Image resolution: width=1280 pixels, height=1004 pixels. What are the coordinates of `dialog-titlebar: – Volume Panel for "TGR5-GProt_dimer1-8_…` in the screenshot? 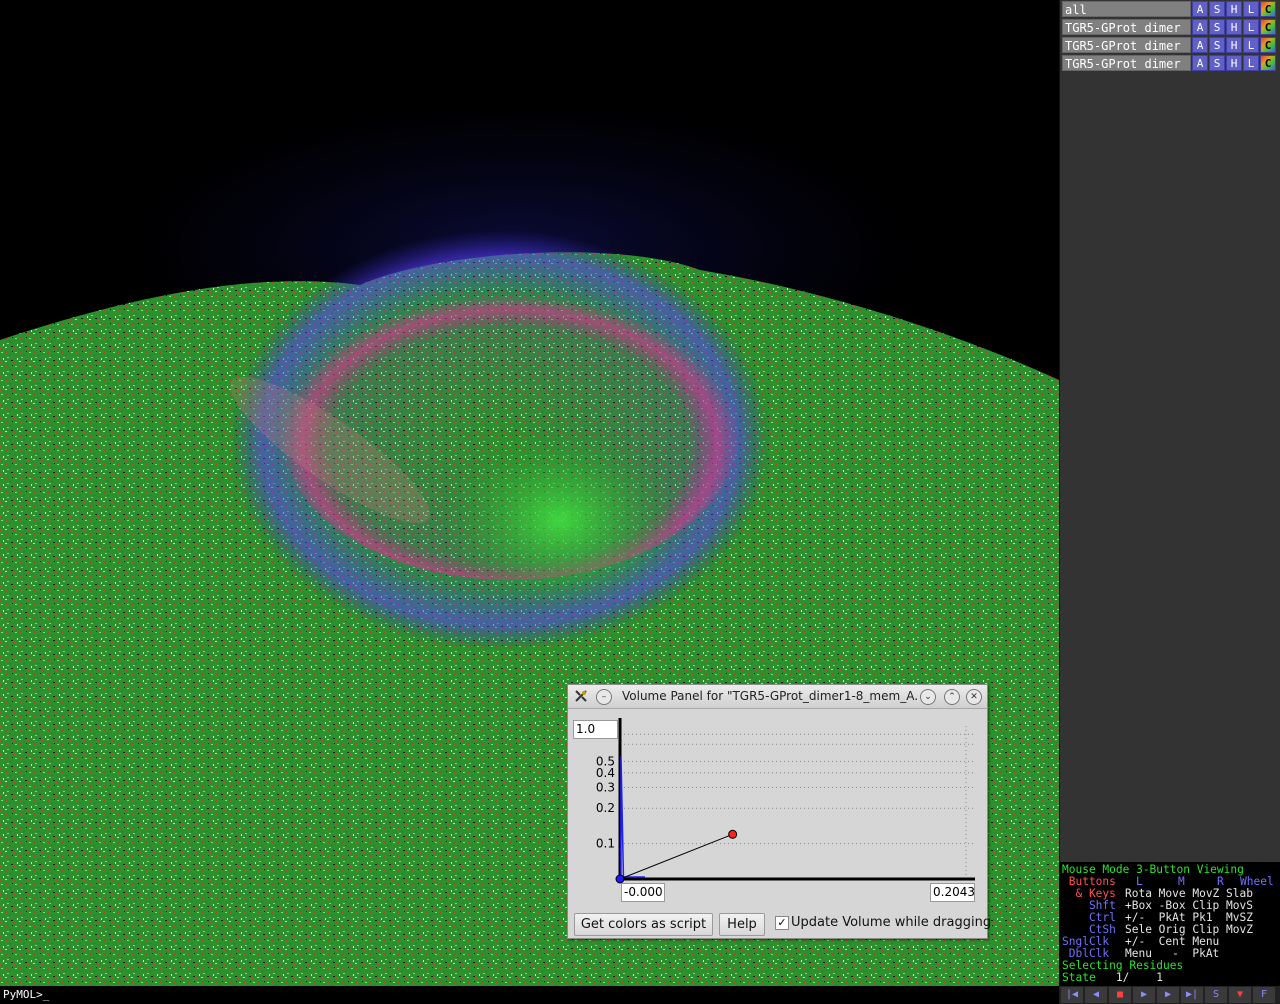 It's located at (777, 697).